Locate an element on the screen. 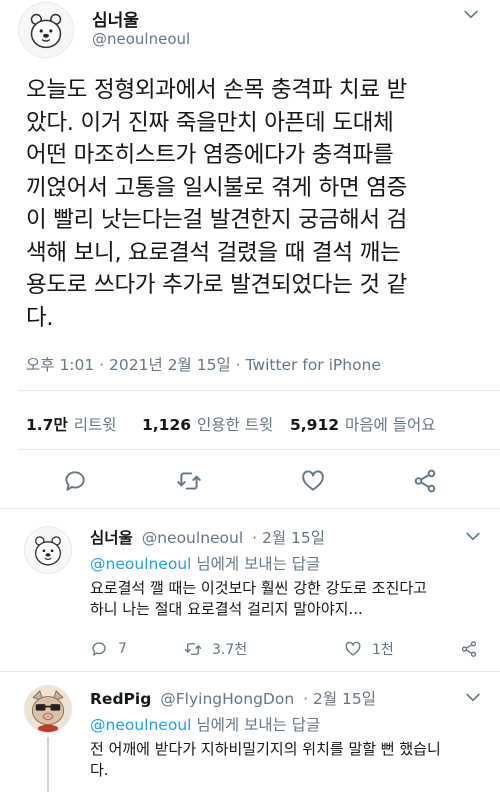 The width and height of the screenshot is (500, 792). reply-count: 7 is located at coordinates (122, 649).